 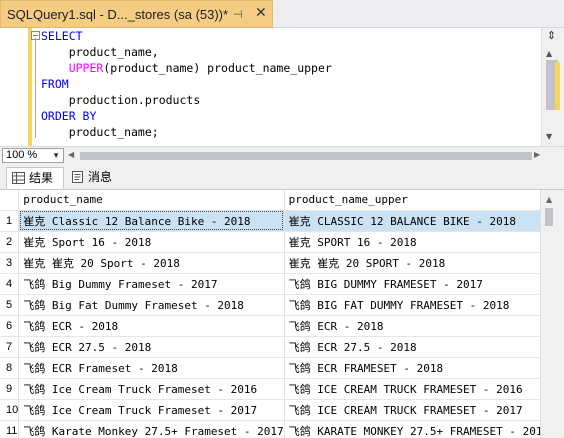 I want to click on product-name-cell: 飞鸽 ECR - 2018, so click(x=151, y=326).